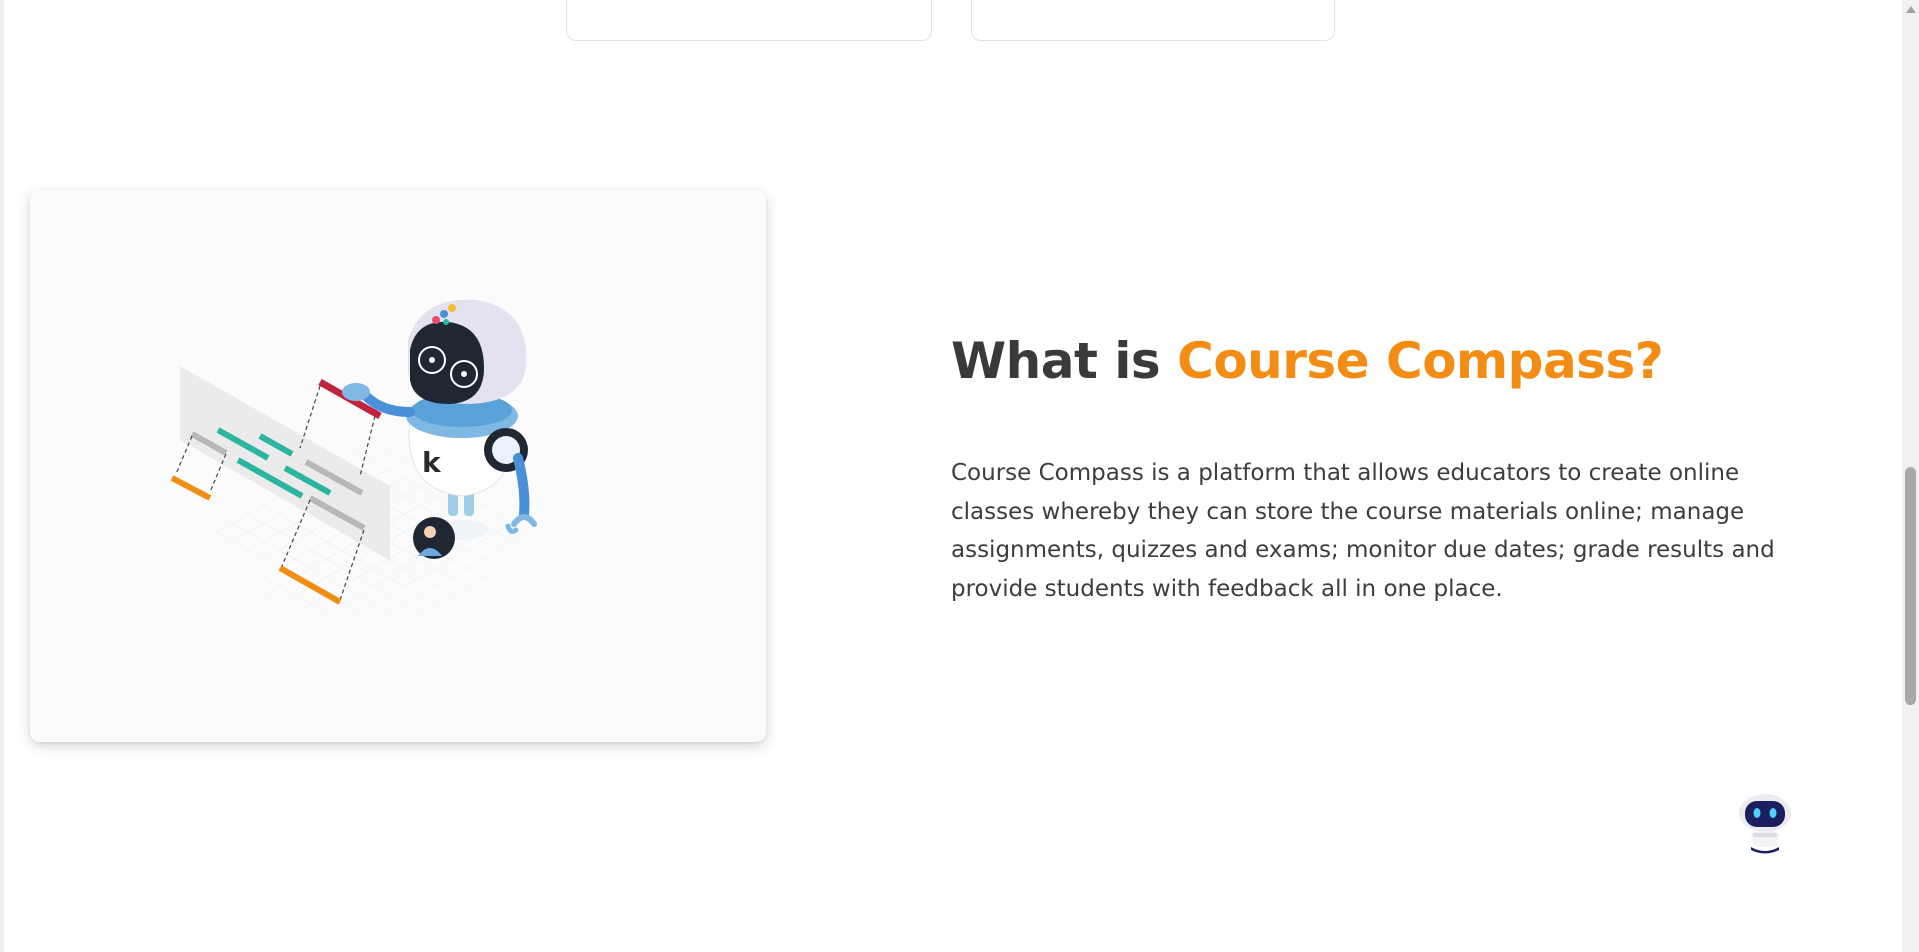 Image resolution: width=1919 pixels, height=952 pixels. I want to click on section-heading: What is Course Compass?, so click(1307, 361).